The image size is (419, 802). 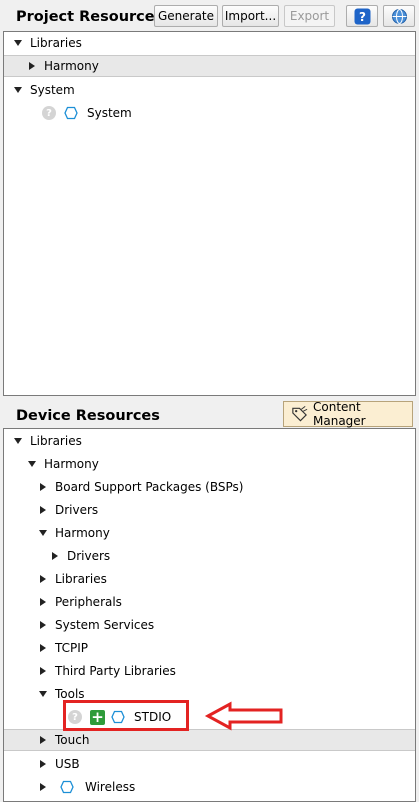 I want to click on export-button: Export, so click(x=309, y=16).